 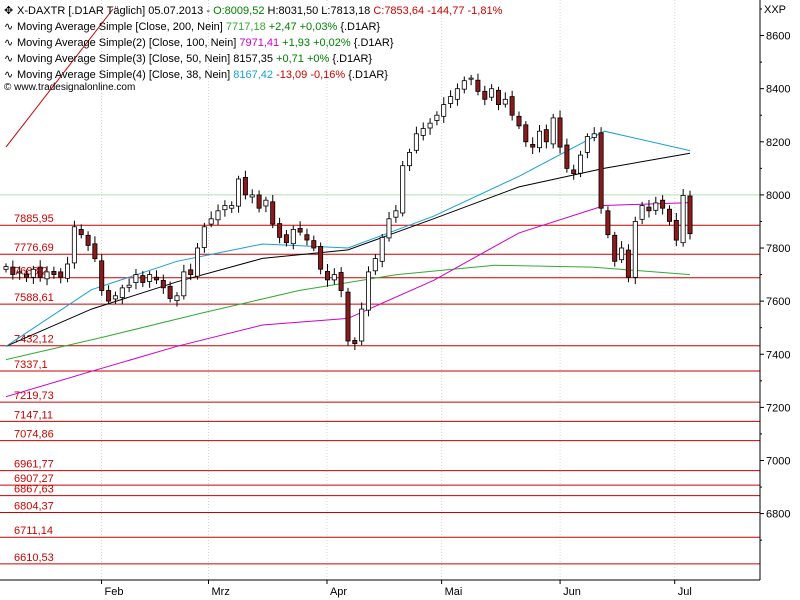 What do you see at coordinates (34, 465) in the screenshot?
I see `level-label: 6961,77` at bounding box center [34, 465].